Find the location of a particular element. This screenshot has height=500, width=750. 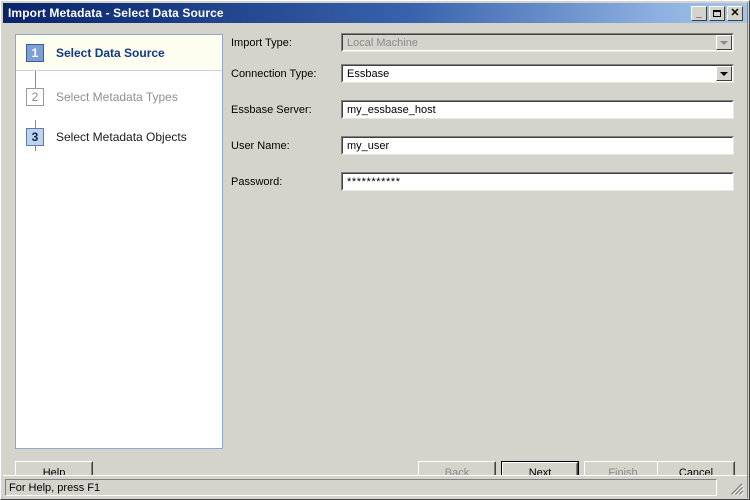

title-bar: Import Metadata - Select Data Source _ ✕ is located at coordinates (375, 13).